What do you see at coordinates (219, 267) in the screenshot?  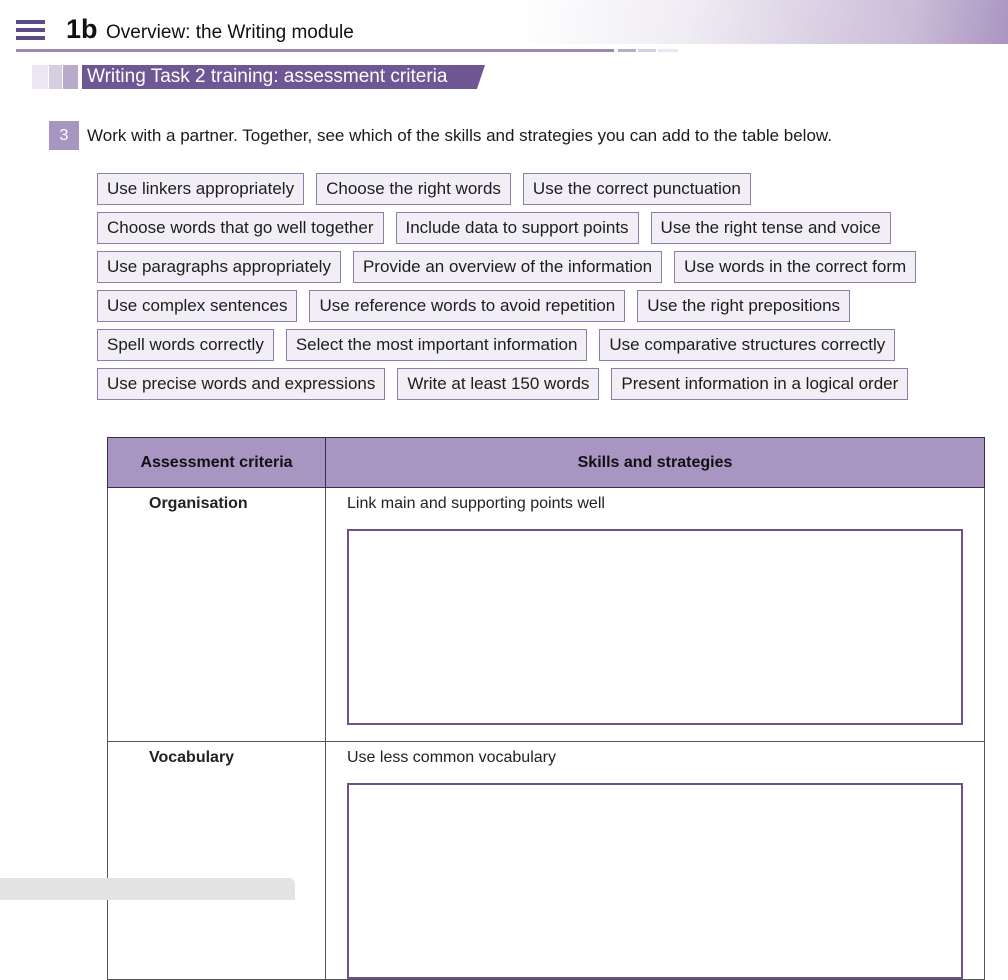 I see `skill-chip: Use paragraphs appropriately` at bounding box center [219, 267].